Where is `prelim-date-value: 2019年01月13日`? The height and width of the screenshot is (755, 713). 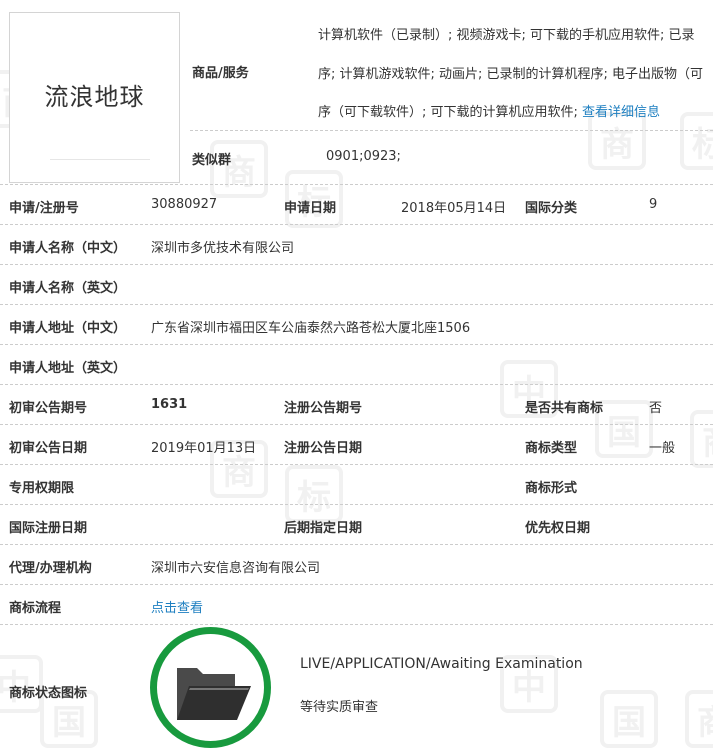 prelim-date-value: 2019年01月13日 is located at coordinates (204, 448).